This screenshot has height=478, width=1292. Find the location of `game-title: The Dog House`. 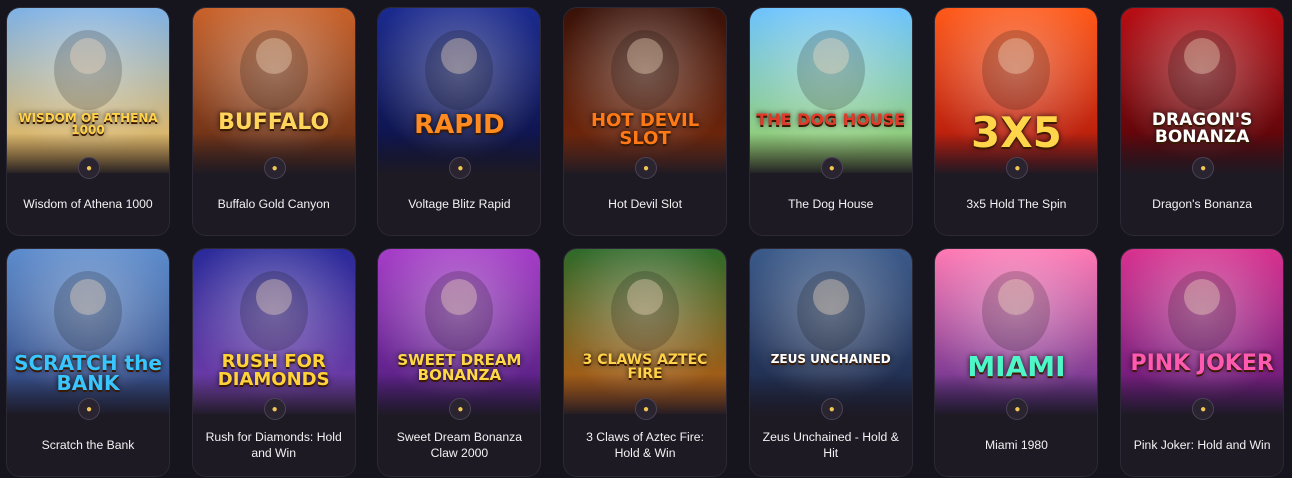

game-title: The Dog House is located at coordinates (831, 204).